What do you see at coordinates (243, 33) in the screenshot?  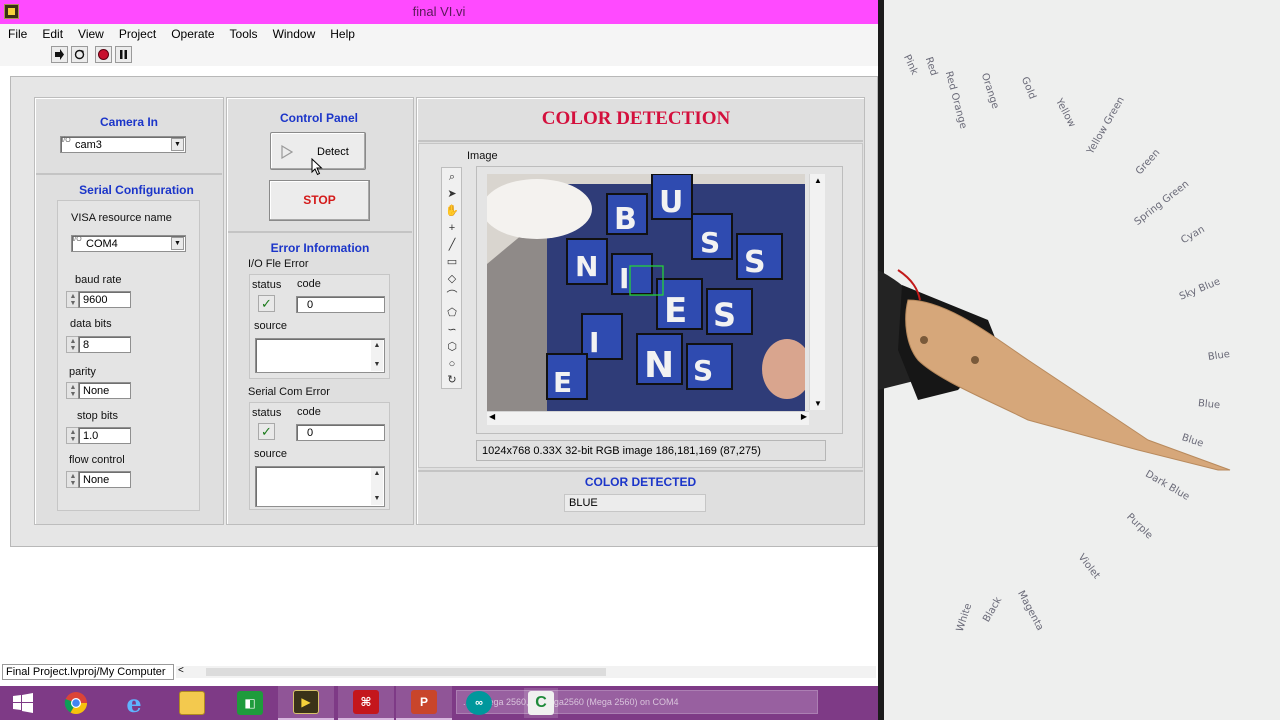 I see `menu-tools: Tools` at bounding box center [243, 33].